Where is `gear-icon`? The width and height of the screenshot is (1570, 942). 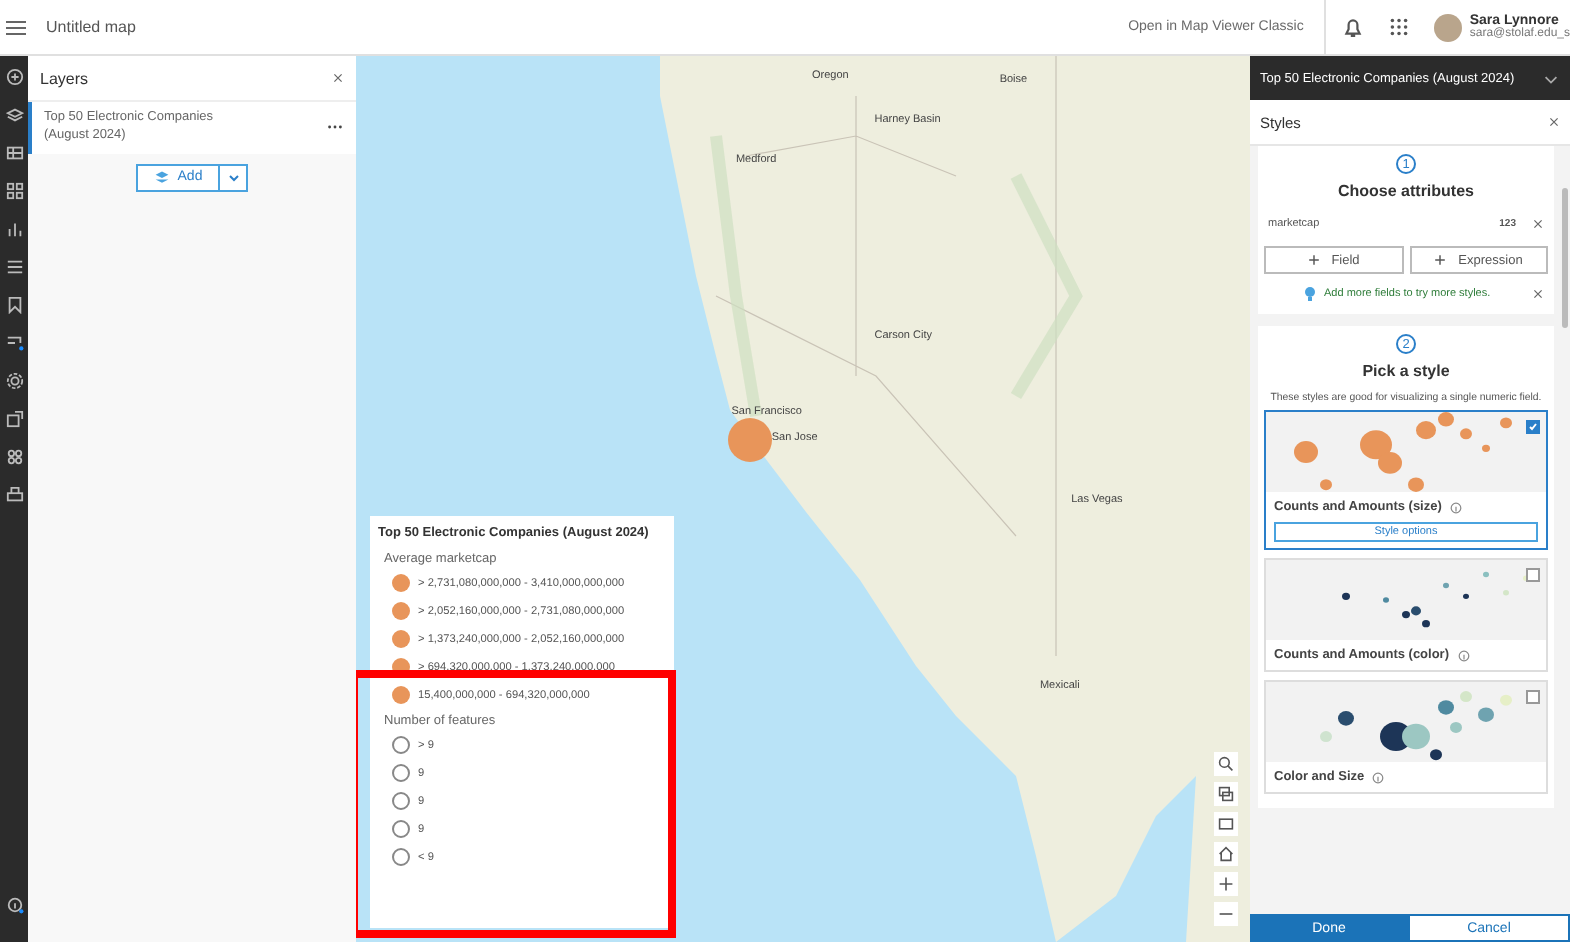 gear-icon is located at coordinates (14, 381).